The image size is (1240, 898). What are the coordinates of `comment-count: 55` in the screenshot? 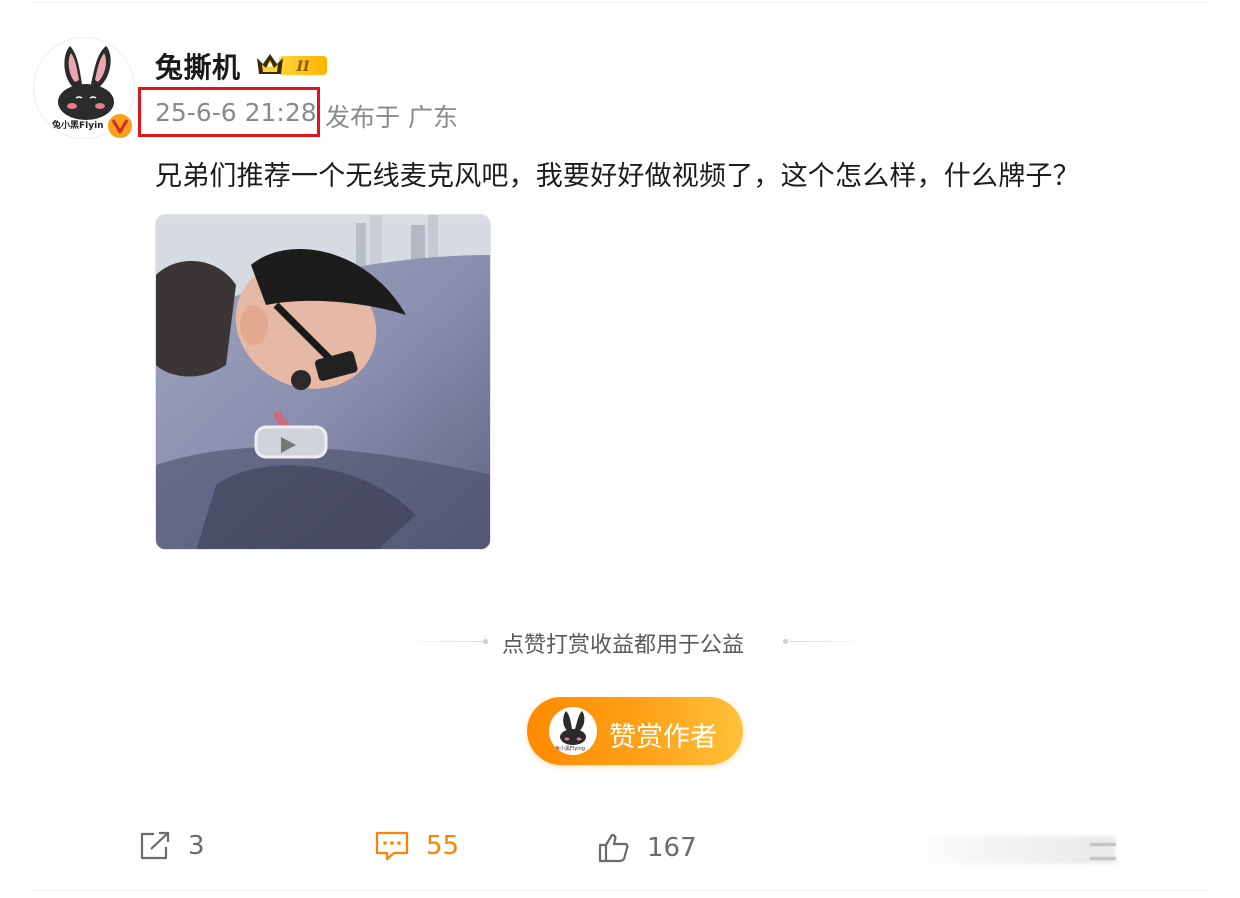 It's located at (443, 846).